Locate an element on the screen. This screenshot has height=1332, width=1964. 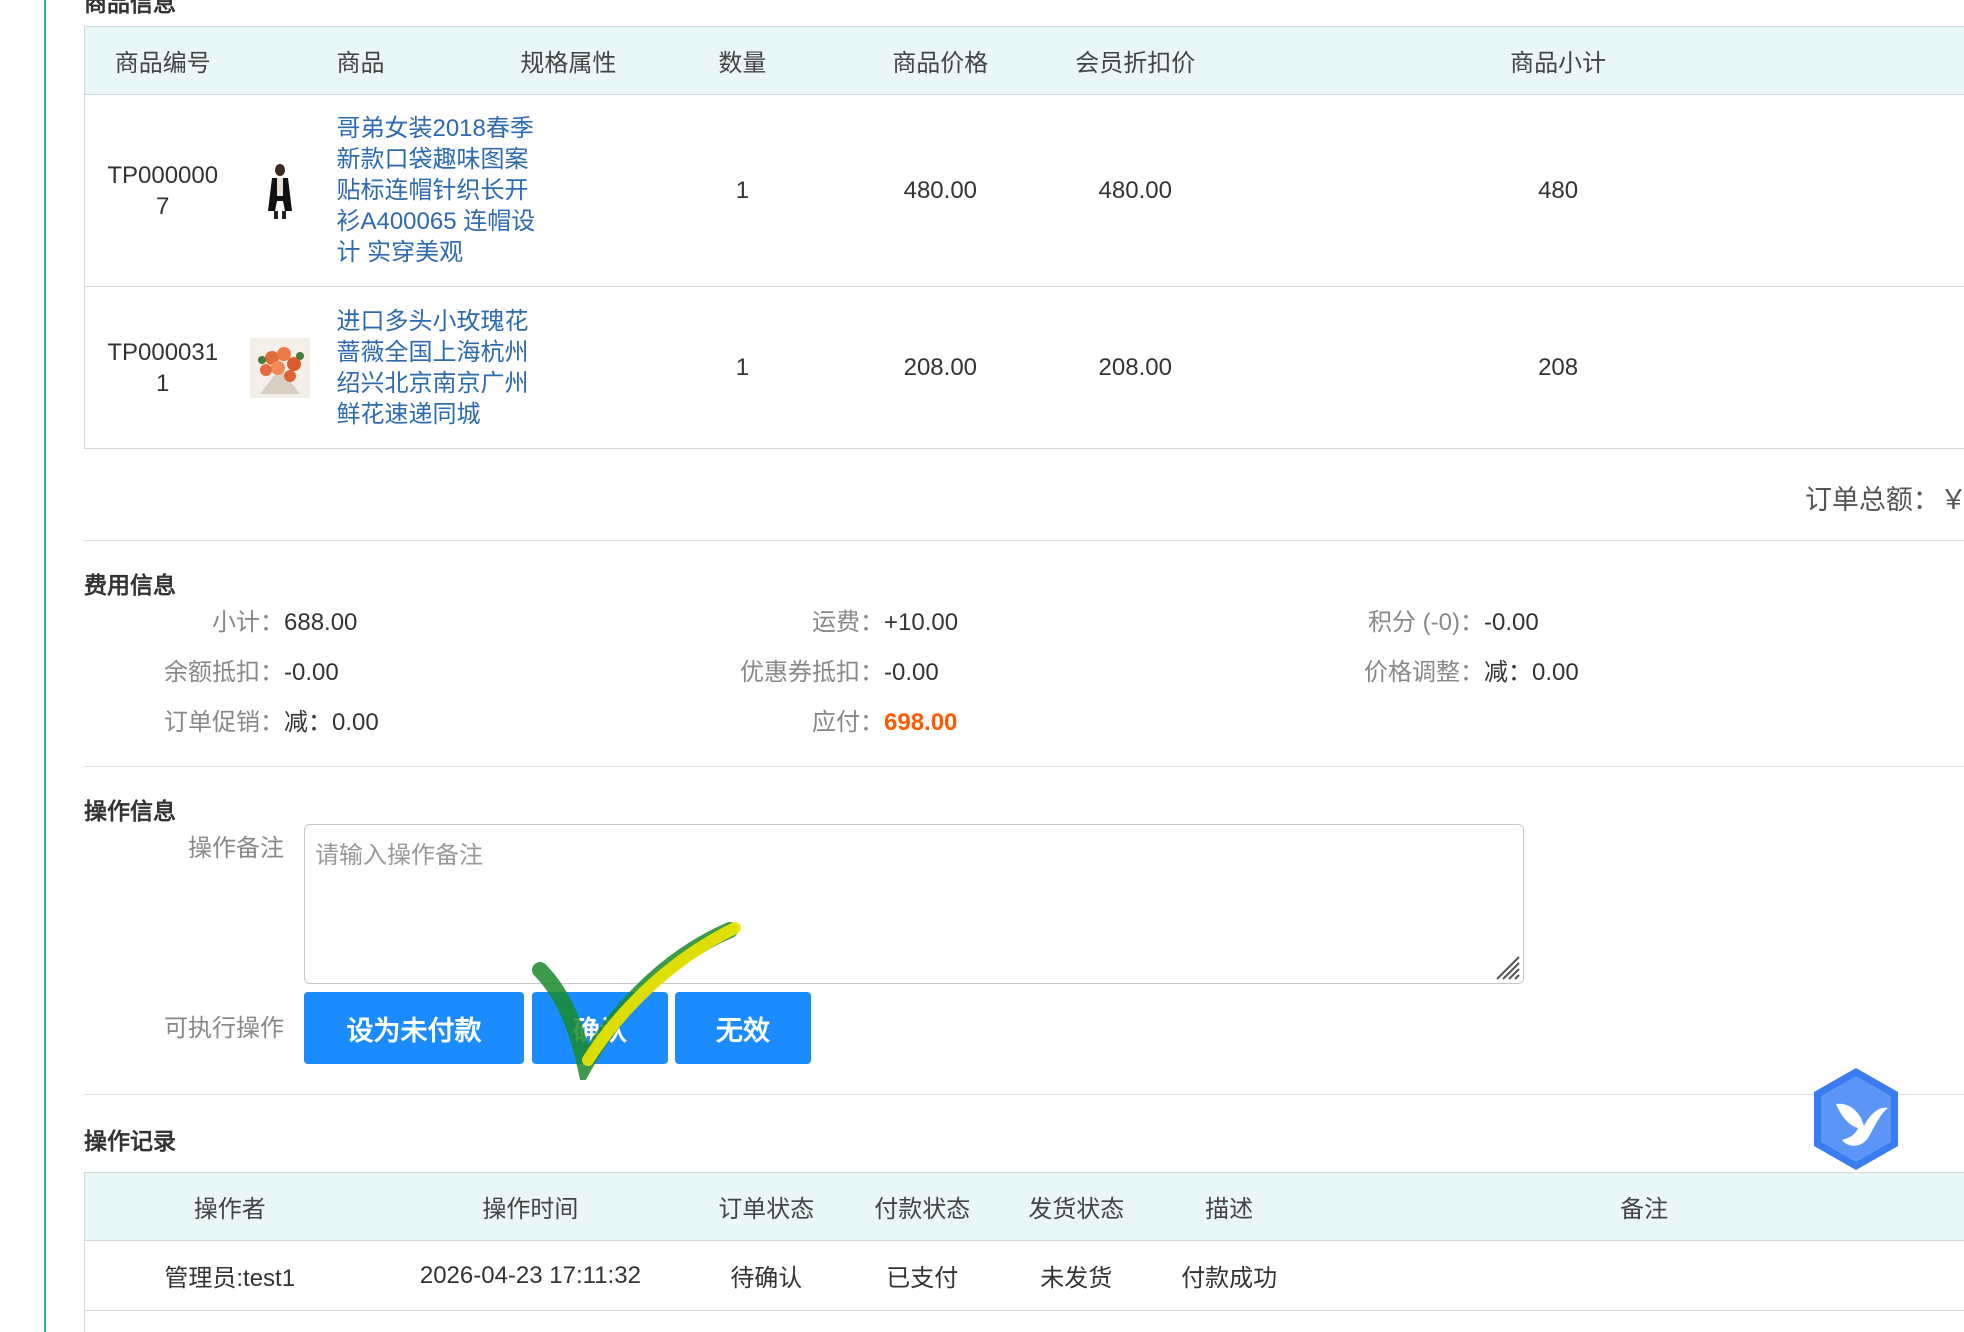
fee-promo: 订单促销：减：0.00 is located at coordinates (271, 722).